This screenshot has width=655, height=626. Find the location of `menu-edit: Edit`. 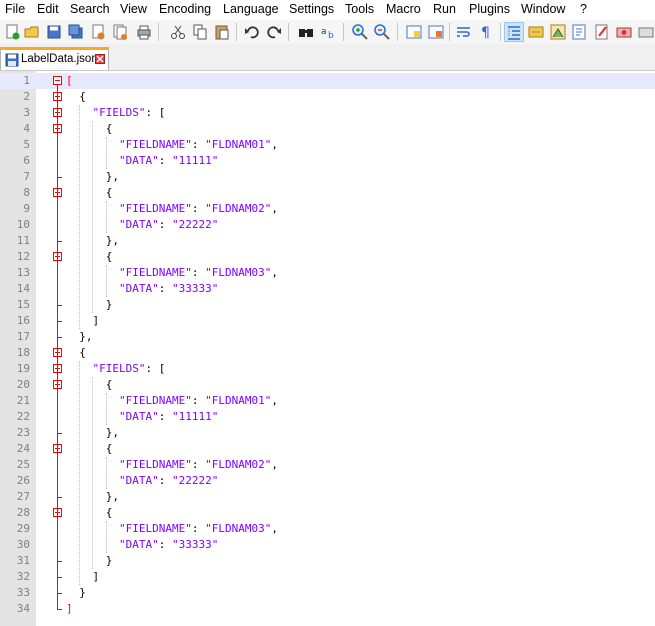

menu-edit: Edit is located at coordinates (48, 9).